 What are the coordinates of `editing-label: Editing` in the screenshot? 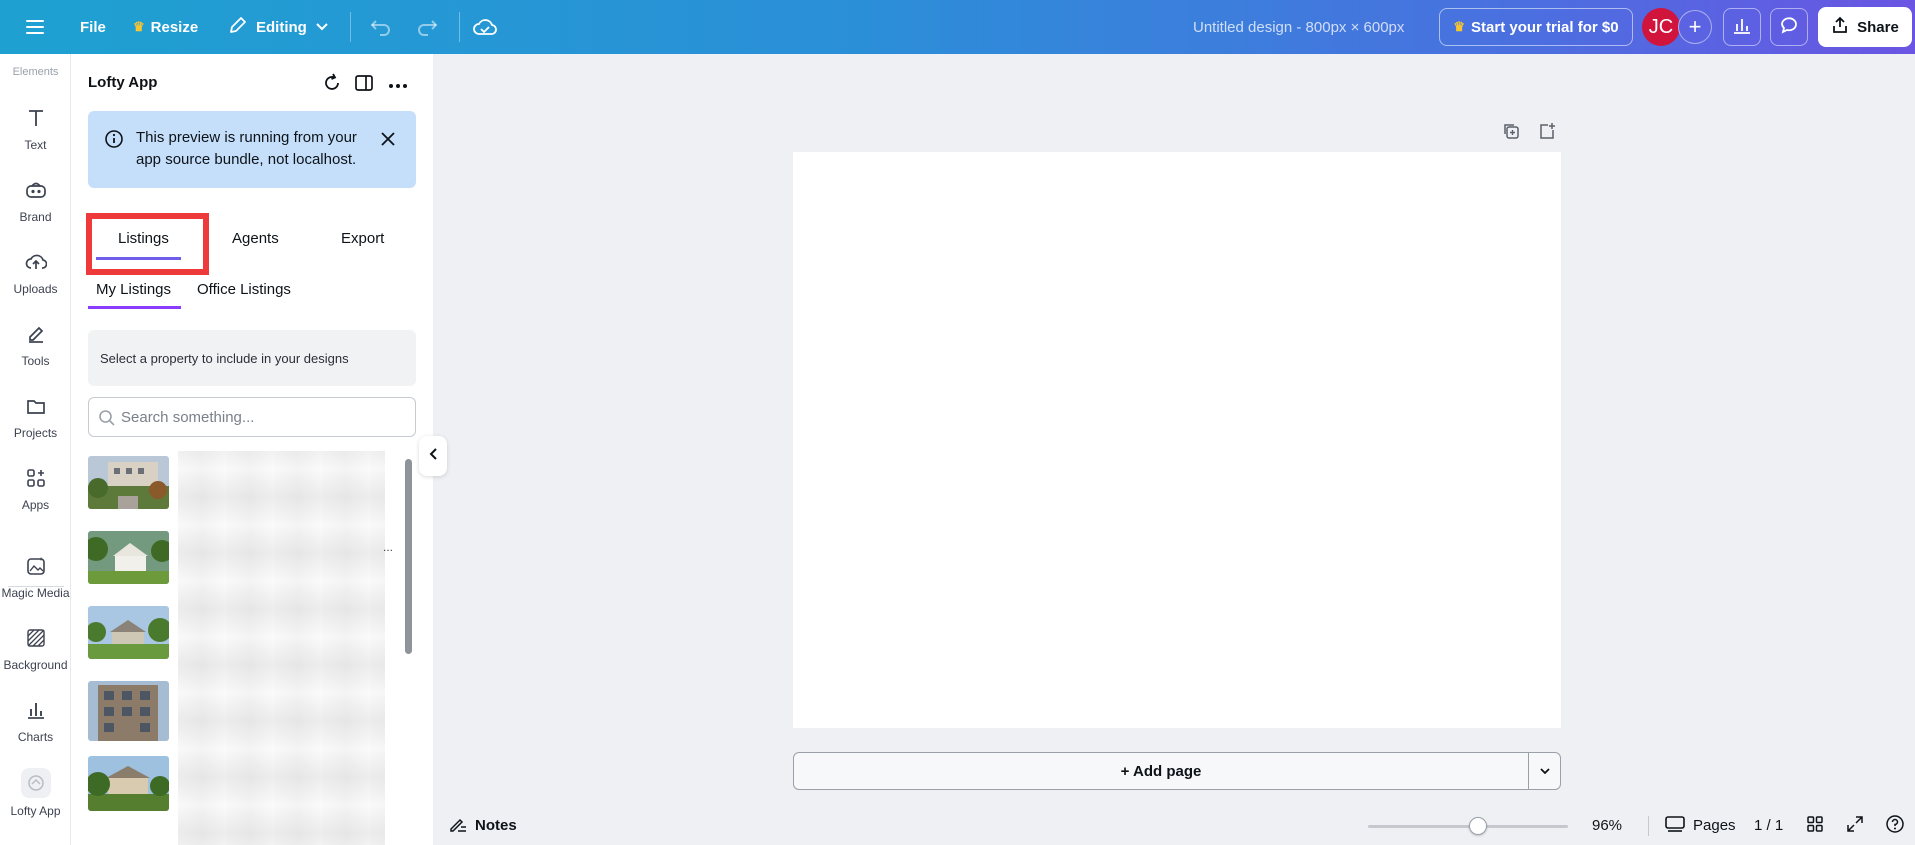 It's located at (281, 27).